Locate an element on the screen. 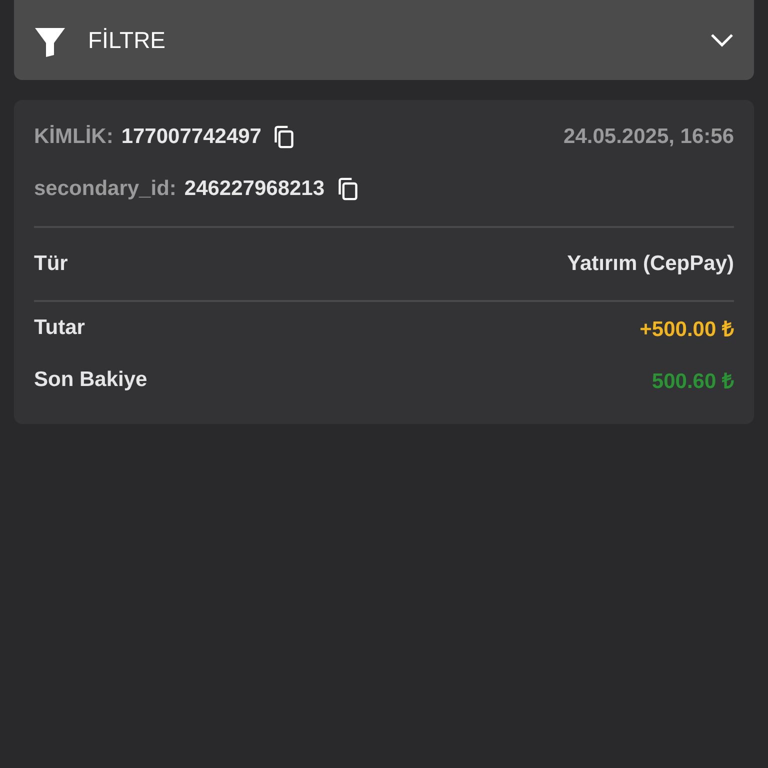  id-value: 177007742497 is located at coordinates (191, 137).